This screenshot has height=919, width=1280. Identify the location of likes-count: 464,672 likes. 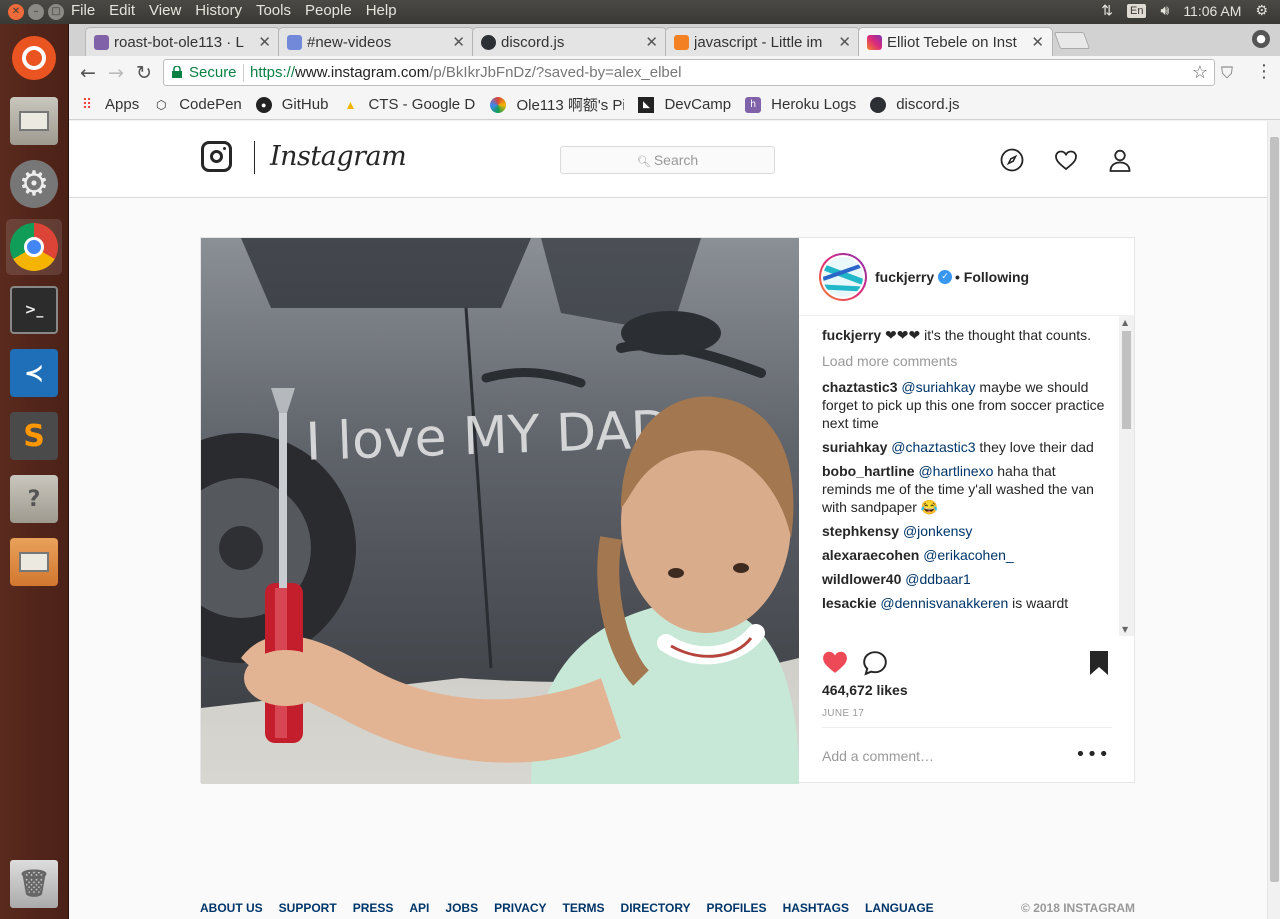
(865, 690).